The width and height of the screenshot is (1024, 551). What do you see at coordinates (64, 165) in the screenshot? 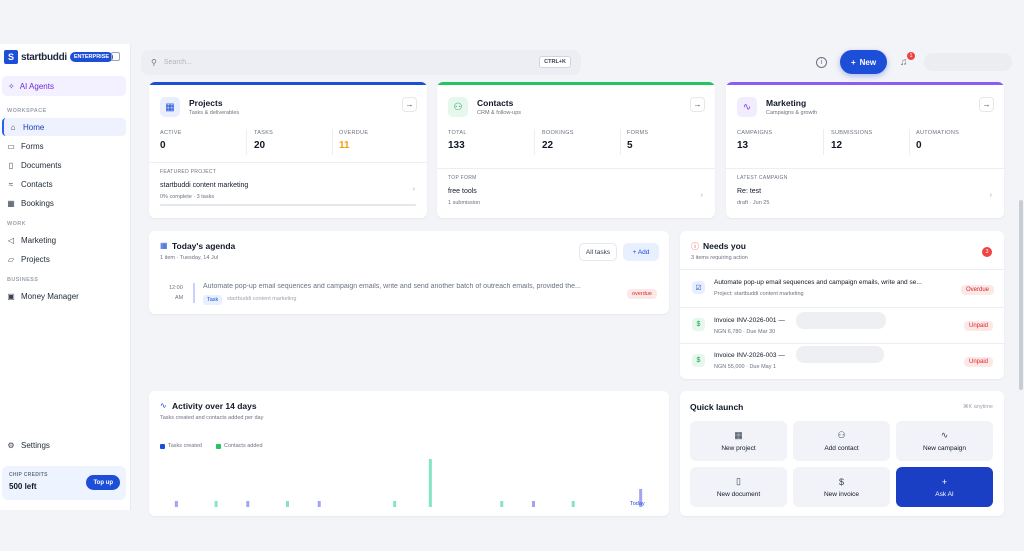
I see `sidebar-item-documents: ▯ Documents` at bounding box center [64, 165].